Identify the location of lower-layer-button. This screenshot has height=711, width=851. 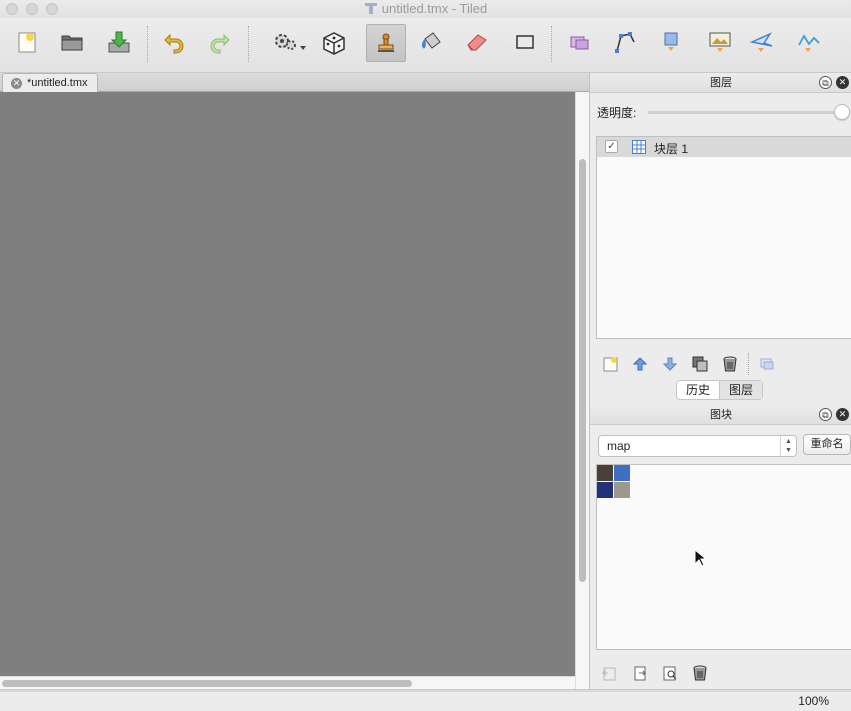
(670, 364).